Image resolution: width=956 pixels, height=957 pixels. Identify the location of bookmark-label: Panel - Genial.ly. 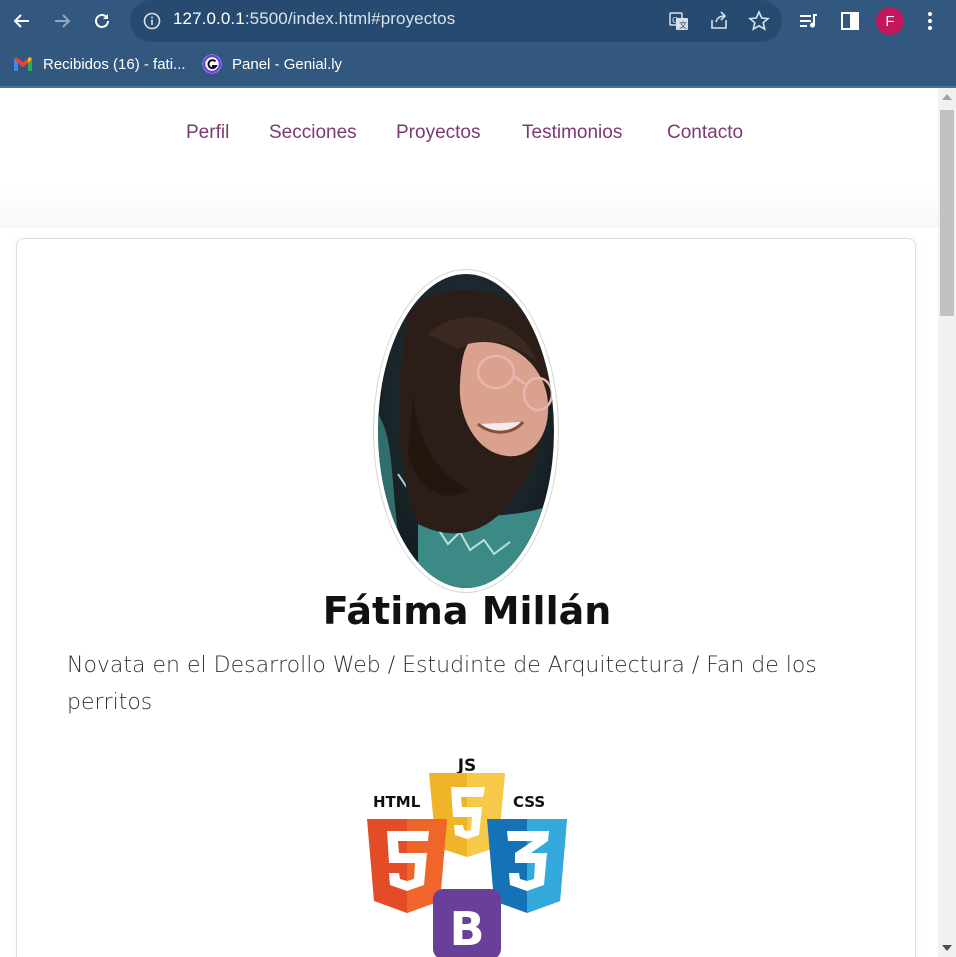
(287, 64).